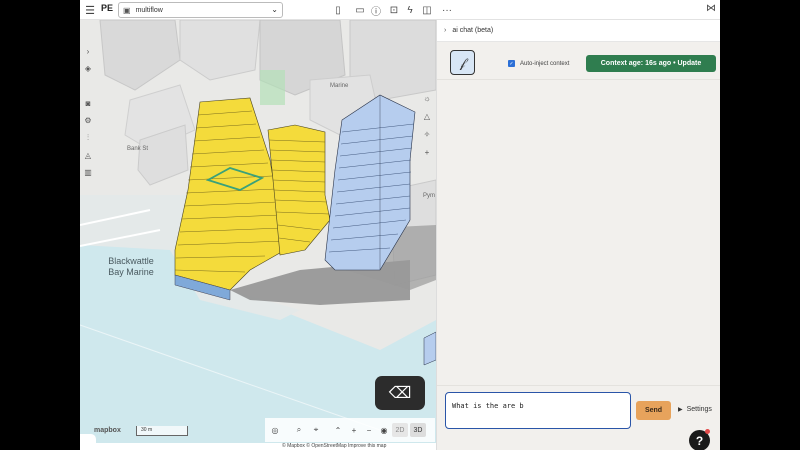 Image resolution: width=800 pixels, height=450 pixels. I want to click on triangle-icon: △, so click(427, 116).